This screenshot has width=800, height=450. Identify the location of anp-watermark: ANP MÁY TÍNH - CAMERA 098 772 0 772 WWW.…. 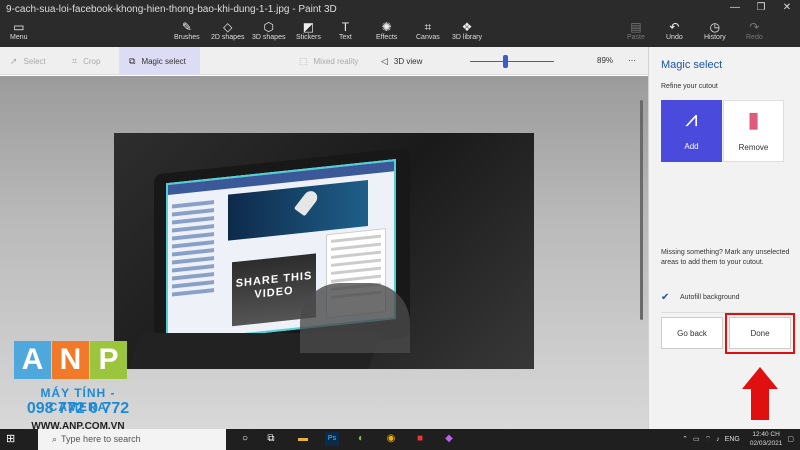
(71, 386).